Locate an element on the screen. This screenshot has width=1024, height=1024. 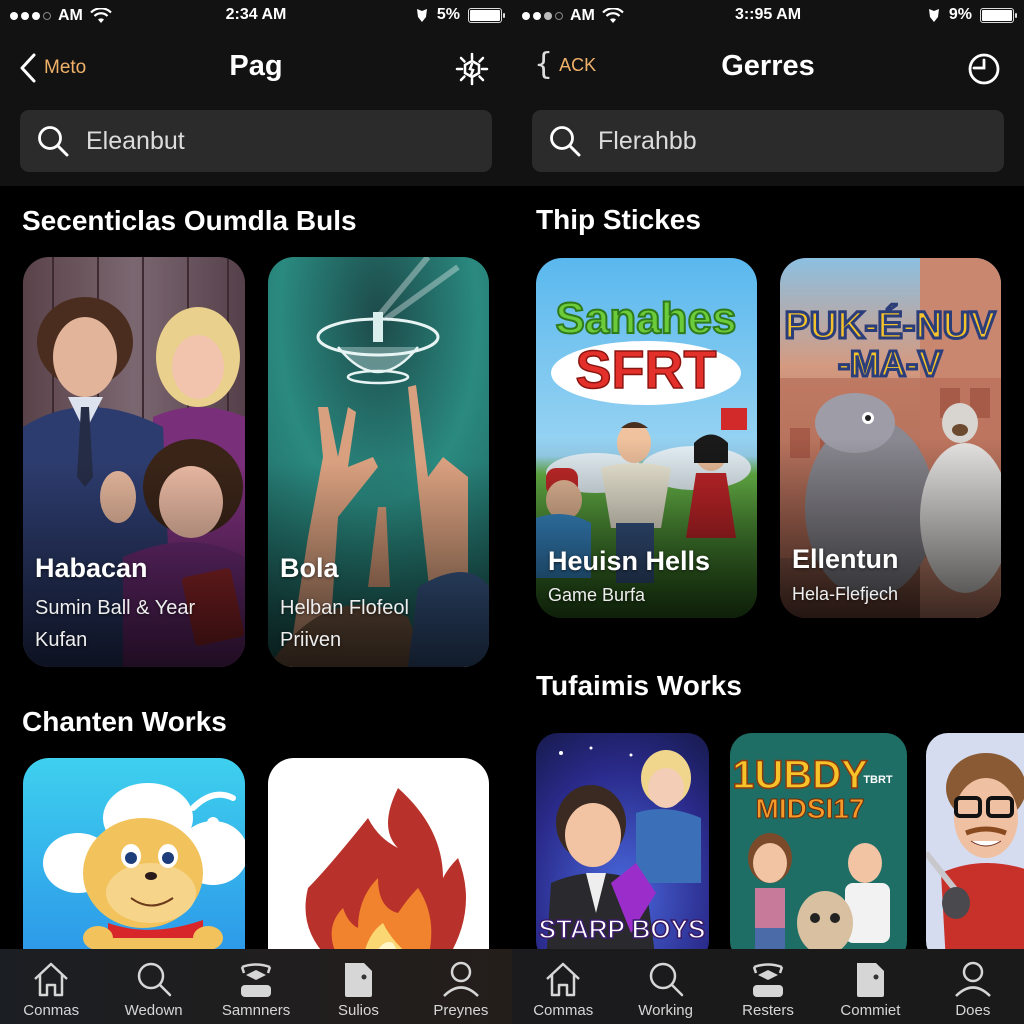
tab-label: Conmas is located at coordinates (51, 1010).